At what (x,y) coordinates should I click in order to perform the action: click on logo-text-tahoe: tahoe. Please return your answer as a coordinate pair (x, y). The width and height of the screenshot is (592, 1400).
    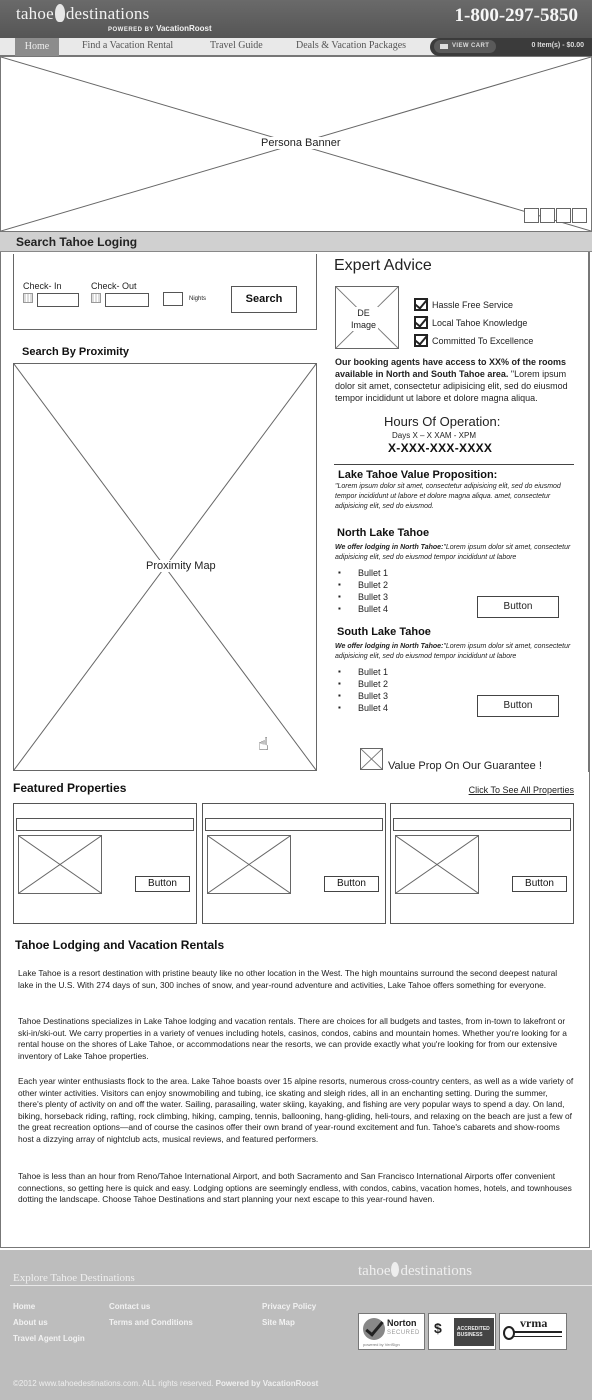
    Looking at the image, I should click on (35, 13).